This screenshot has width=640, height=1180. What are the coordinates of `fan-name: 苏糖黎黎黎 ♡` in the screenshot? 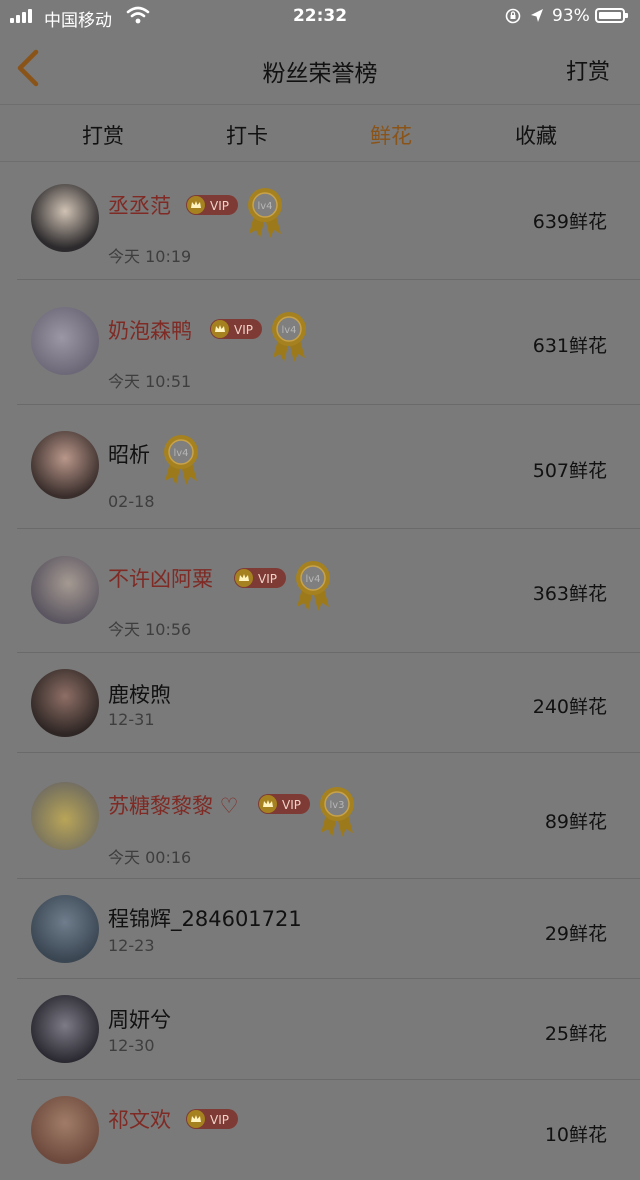 It's located at (173, 805).